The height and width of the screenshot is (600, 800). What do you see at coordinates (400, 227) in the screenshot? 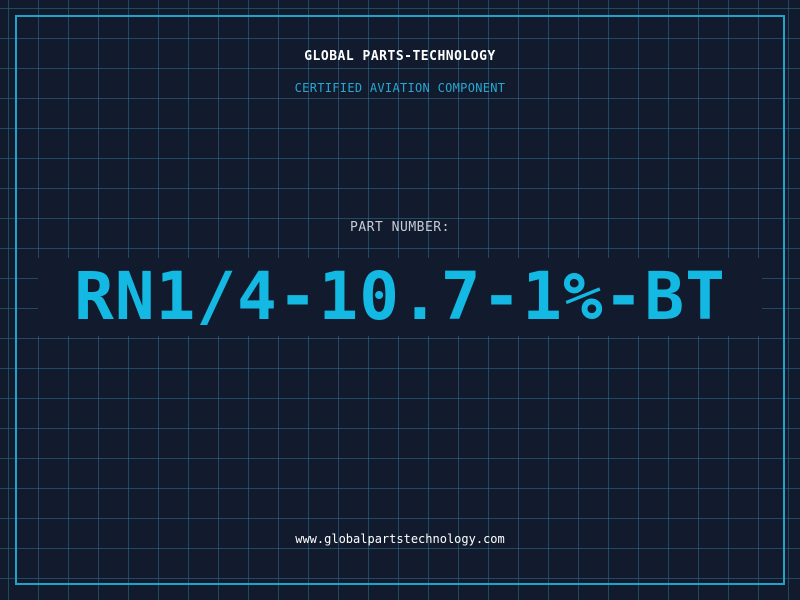
I see `part-number-label: PART NUMBER:` at bounding box center [400, 227].